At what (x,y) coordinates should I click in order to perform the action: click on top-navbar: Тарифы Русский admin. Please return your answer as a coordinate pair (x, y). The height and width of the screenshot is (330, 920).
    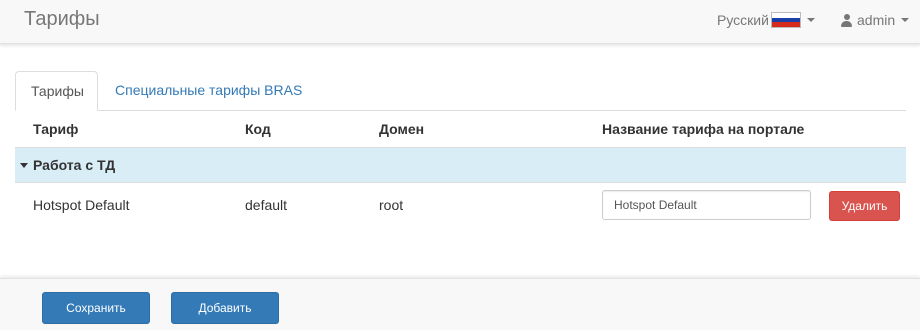
    Looking at the image, I should click on (460, 22).